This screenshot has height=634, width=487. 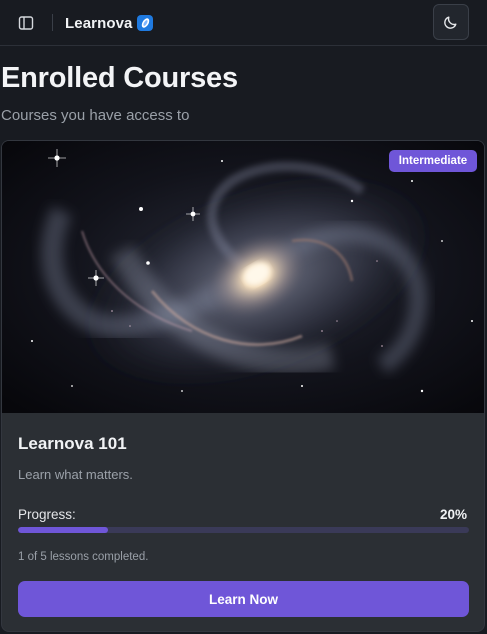 I want to click on panel-left-icon, so click(x=26, y=23).